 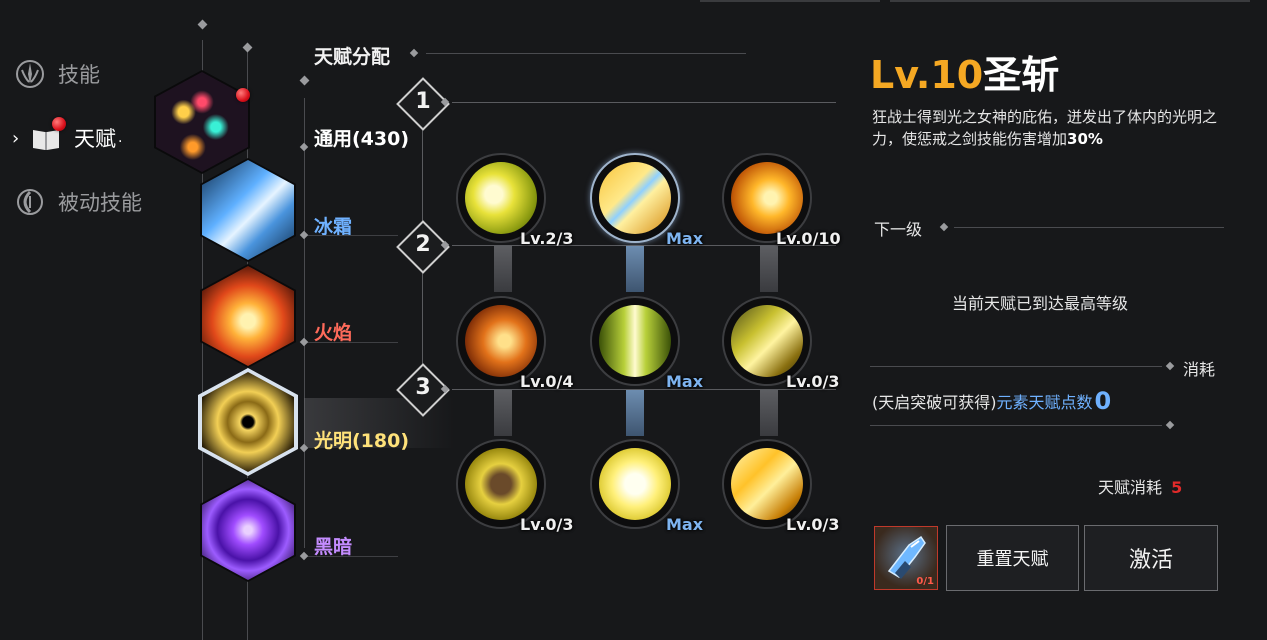 What do you see at coordinates (1130, 487) in the screenshot?
I see `talent-cost-label: 天赋消耗` at bounding box center [1130, 487].